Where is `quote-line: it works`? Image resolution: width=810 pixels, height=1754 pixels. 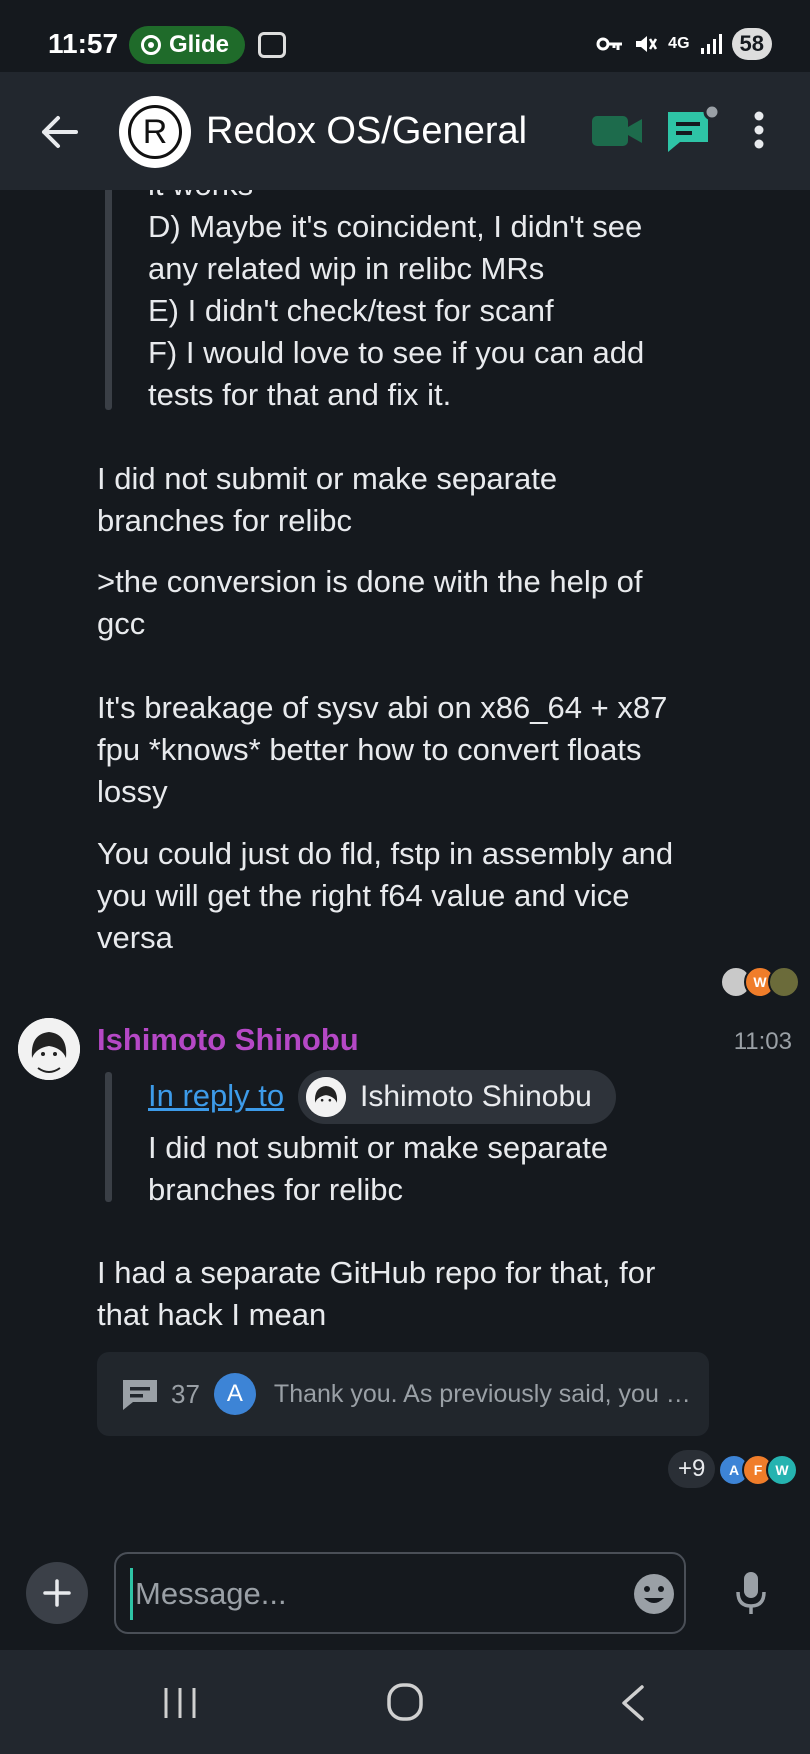 quote-line: it works is located at coordinates (428, 198).